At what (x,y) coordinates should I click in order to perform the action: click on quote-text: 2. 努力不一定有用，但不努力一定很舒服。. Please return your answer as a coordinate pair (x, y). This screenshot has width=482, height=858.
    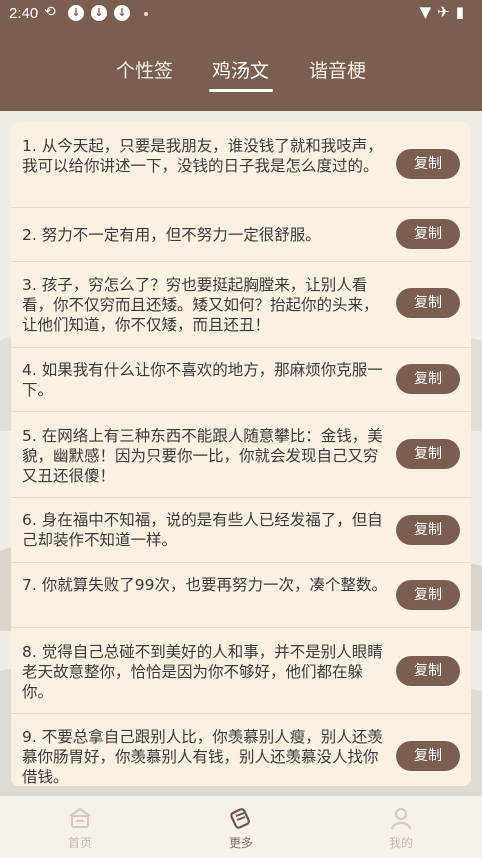
    Looking at the image, I should click on (171, 235).